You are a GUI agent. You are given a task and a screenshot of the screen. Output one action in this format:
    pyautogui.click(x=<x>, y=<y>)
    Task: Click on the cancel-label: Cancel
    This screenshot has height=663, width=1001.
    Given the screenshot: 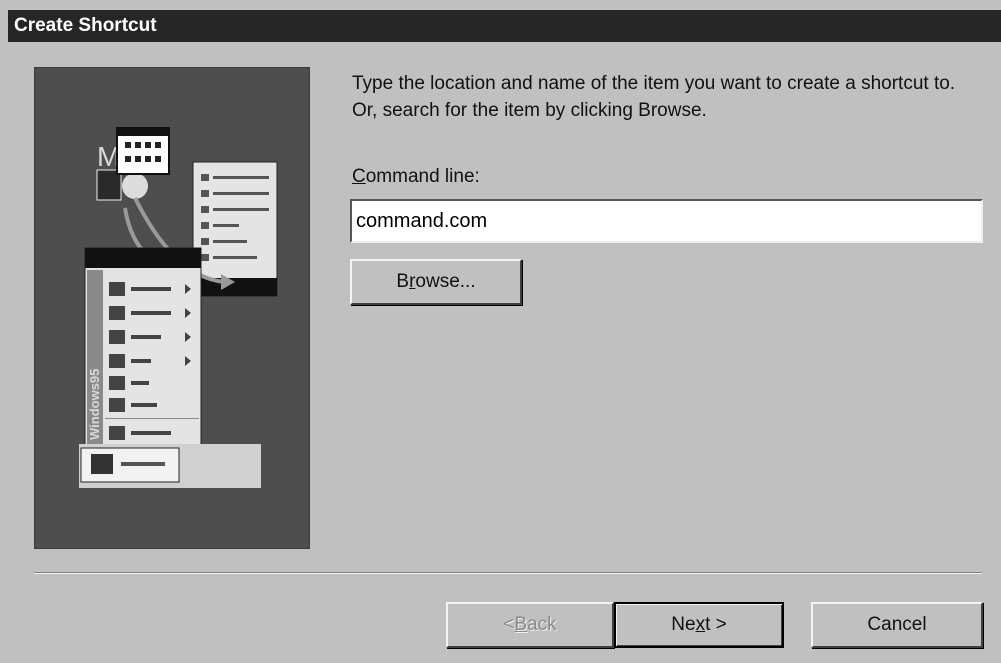 What is the action you would take?
    pyautogui.click(x=897, y=624)
    